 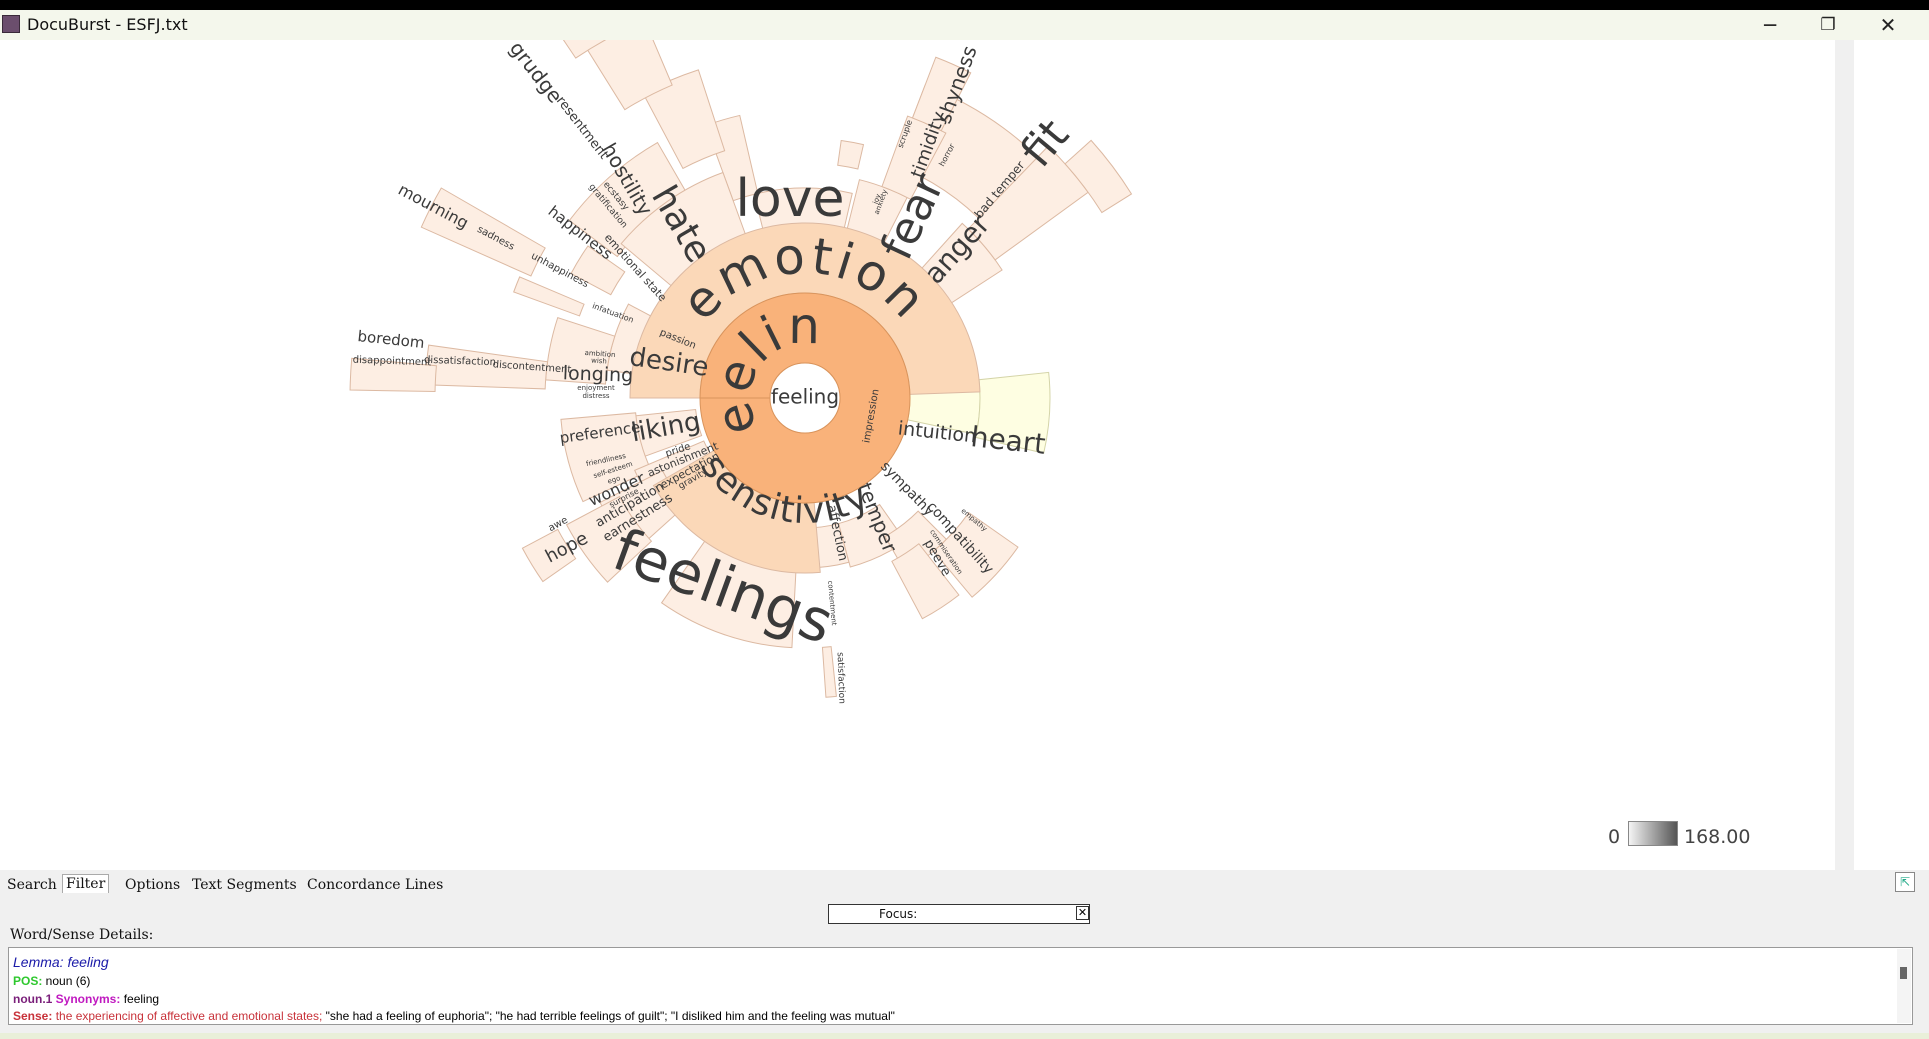 I want to click on details-heading: Word/Sense Details:, so click(x=82, y=935).